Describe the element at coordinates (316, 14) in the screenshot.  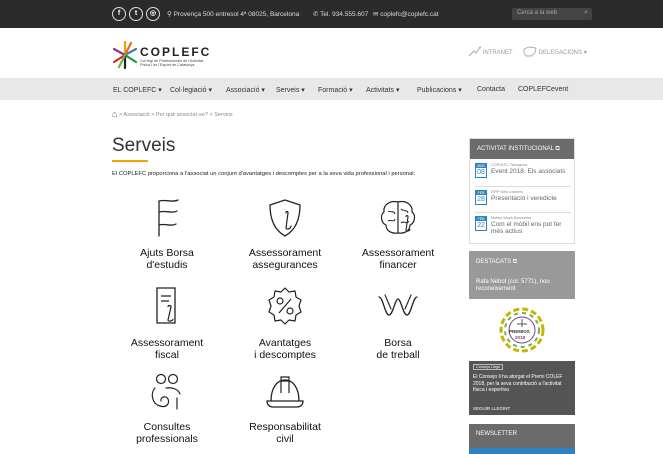
I see `phone-icon: ✆` at that location.